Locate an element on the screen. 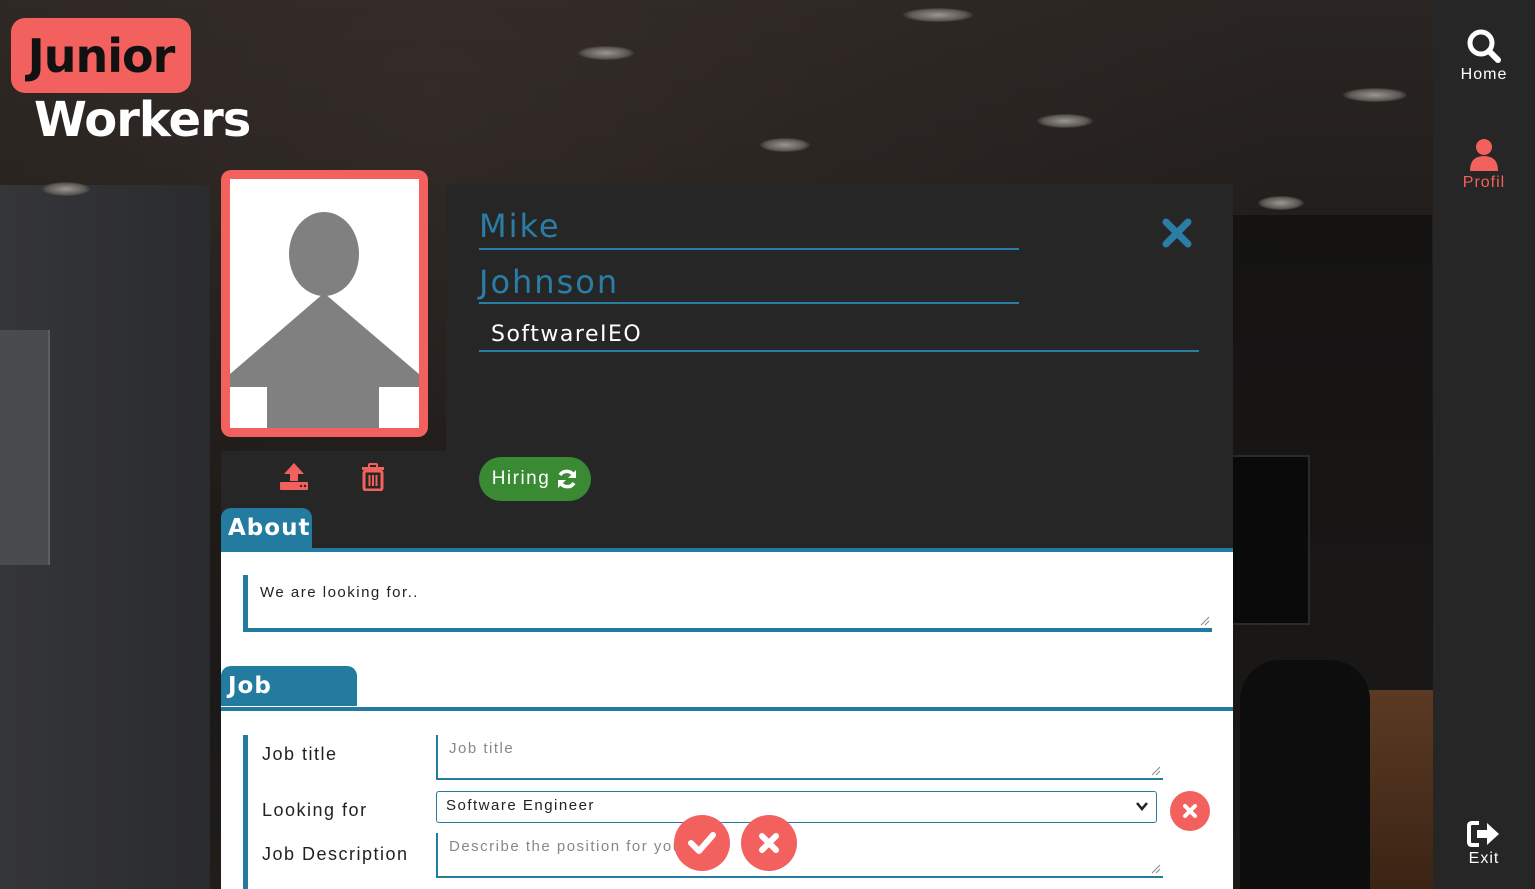  tab-job-posts: Job Posts is located at coordinates (289, 702).